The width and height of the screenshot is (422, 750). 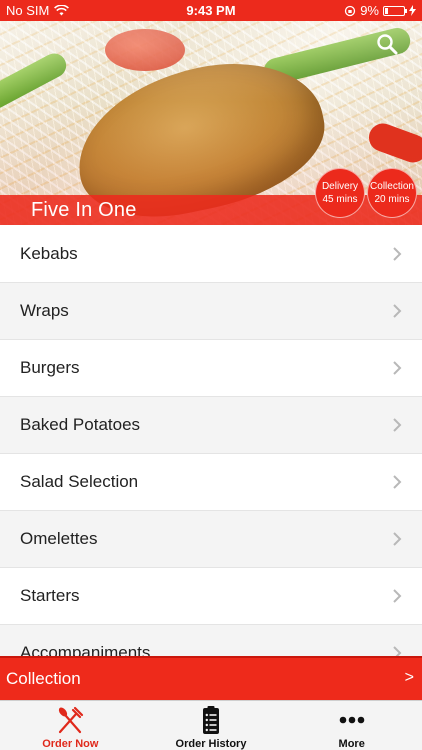 What do you see at coordinates (84, 210) in the screenshot?
I see `restaurant-name: Five In One` at bounding box center [84, 210].